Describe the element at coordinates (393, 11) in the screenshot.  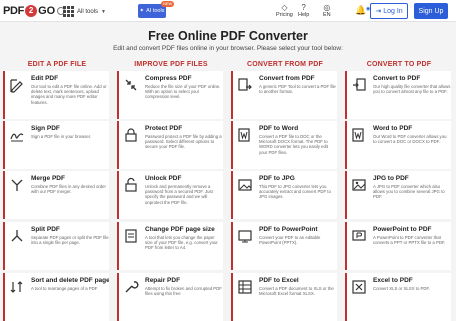
I see `login-label: Log In` at that location.